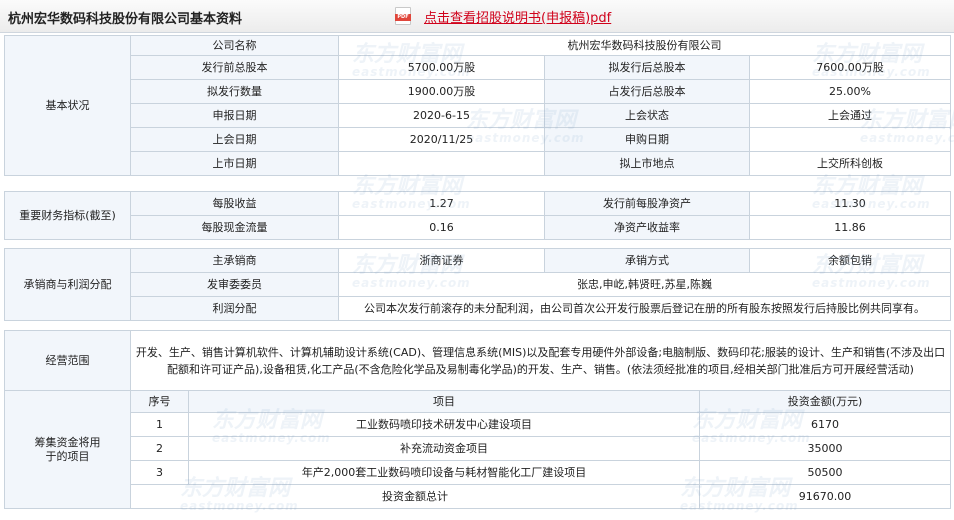 The height and width of the screenshot is (520, 954). Describe the element at coordinates (234, 203) in the screenshot. I see `eps-label: 每股收益` at that location.